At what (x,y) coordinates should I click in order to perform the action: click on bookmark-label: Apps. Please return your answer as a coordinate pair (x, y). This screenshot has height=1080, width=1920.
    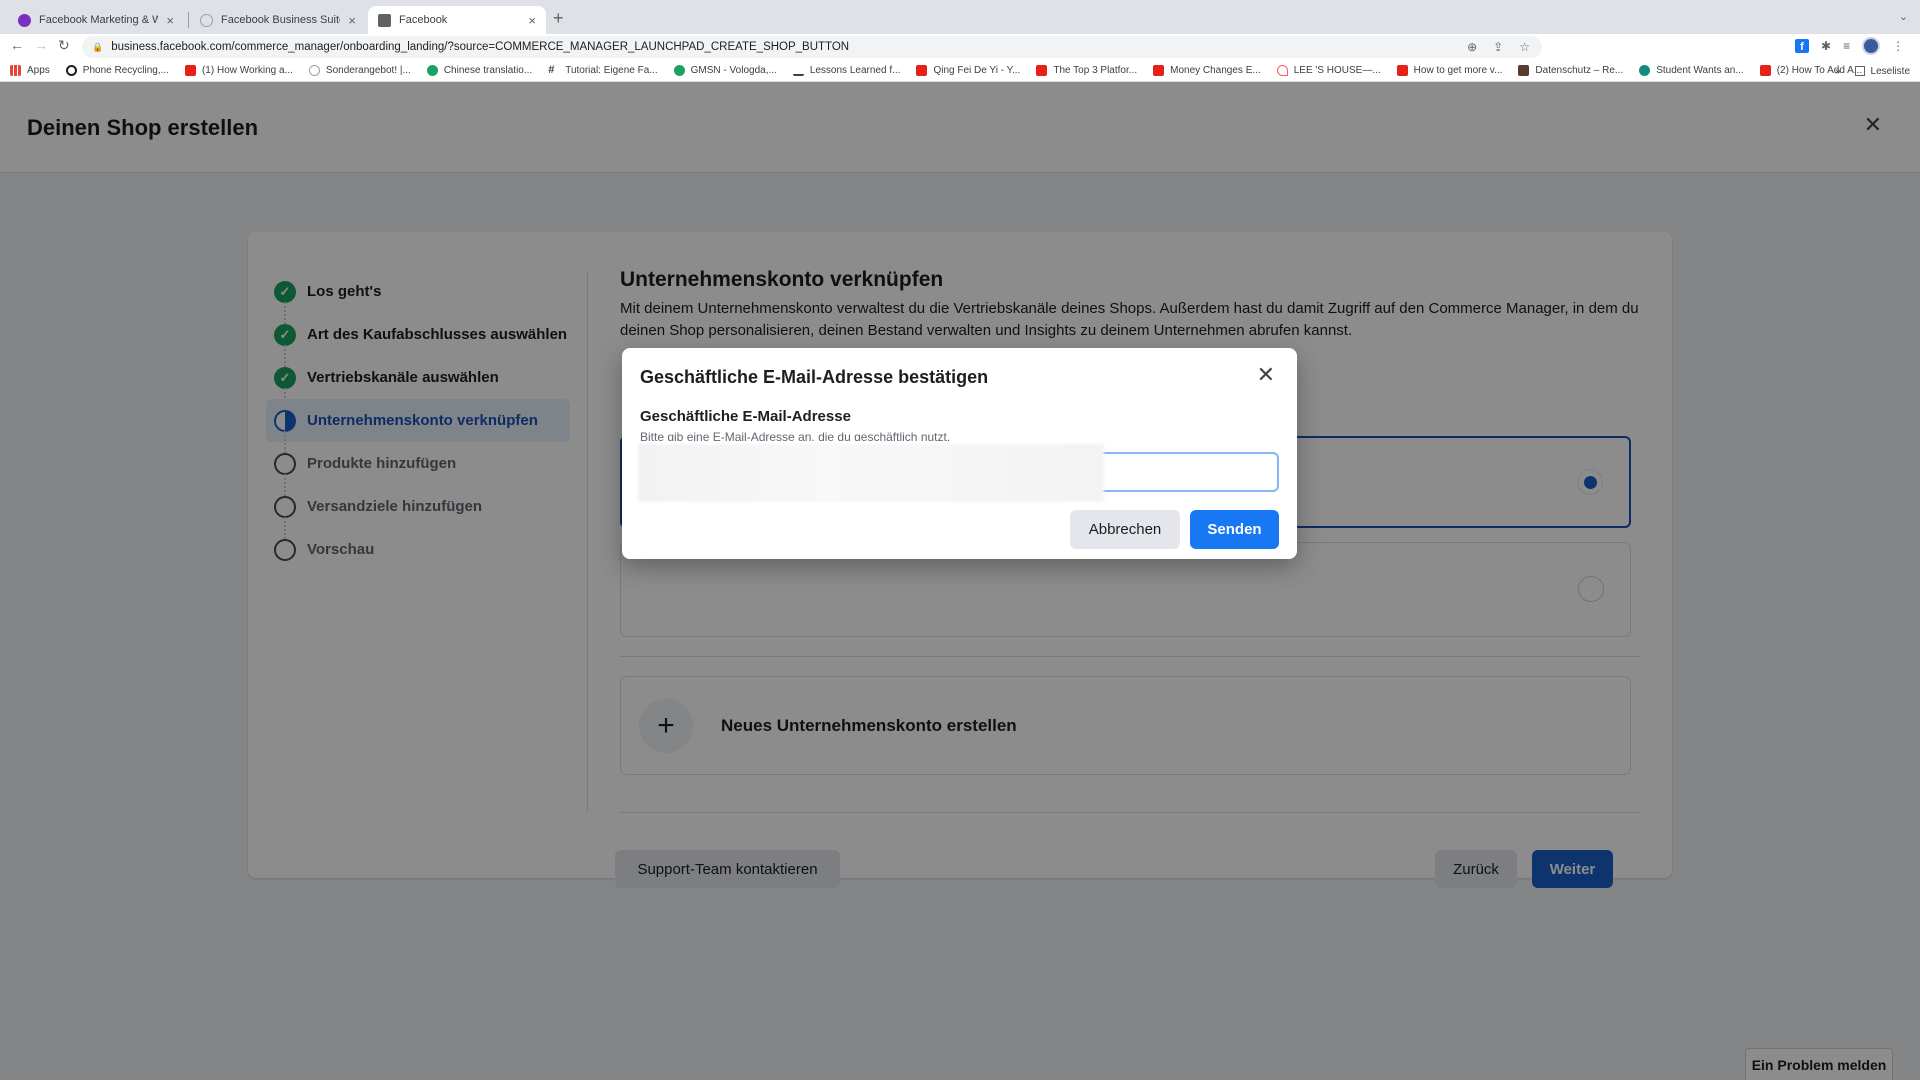
    Looking at the image, I should click on (38, 70).